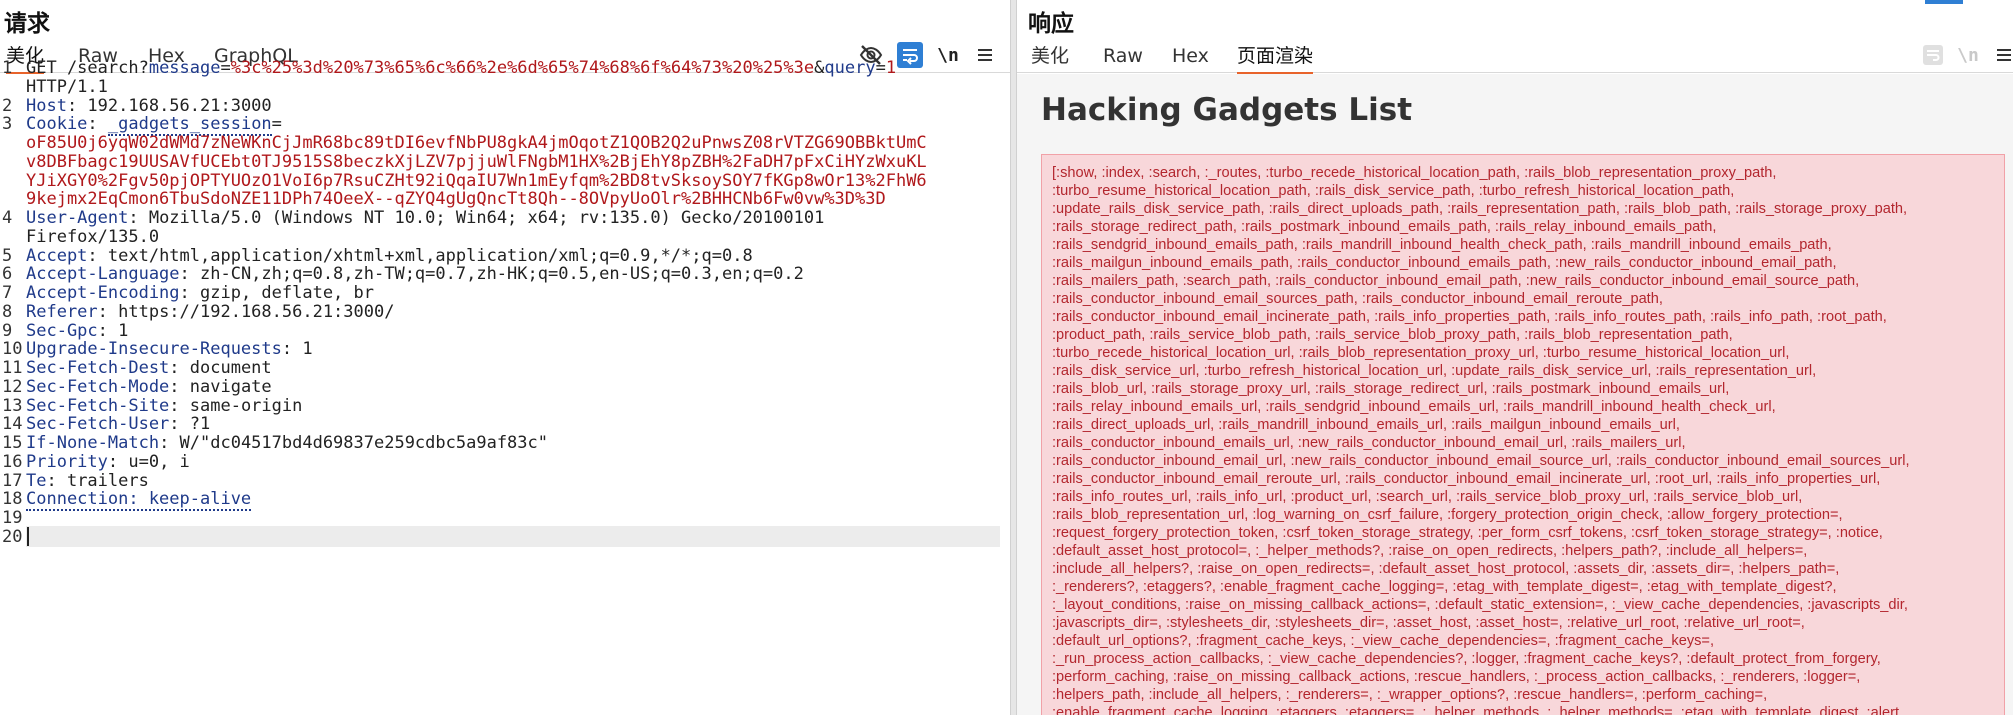 This screenshot has height=715, width=2013. What do you see at coordinates (1013, 357) in the screenshot?
I see `pane-divider` at bounding box center [1013, 357].